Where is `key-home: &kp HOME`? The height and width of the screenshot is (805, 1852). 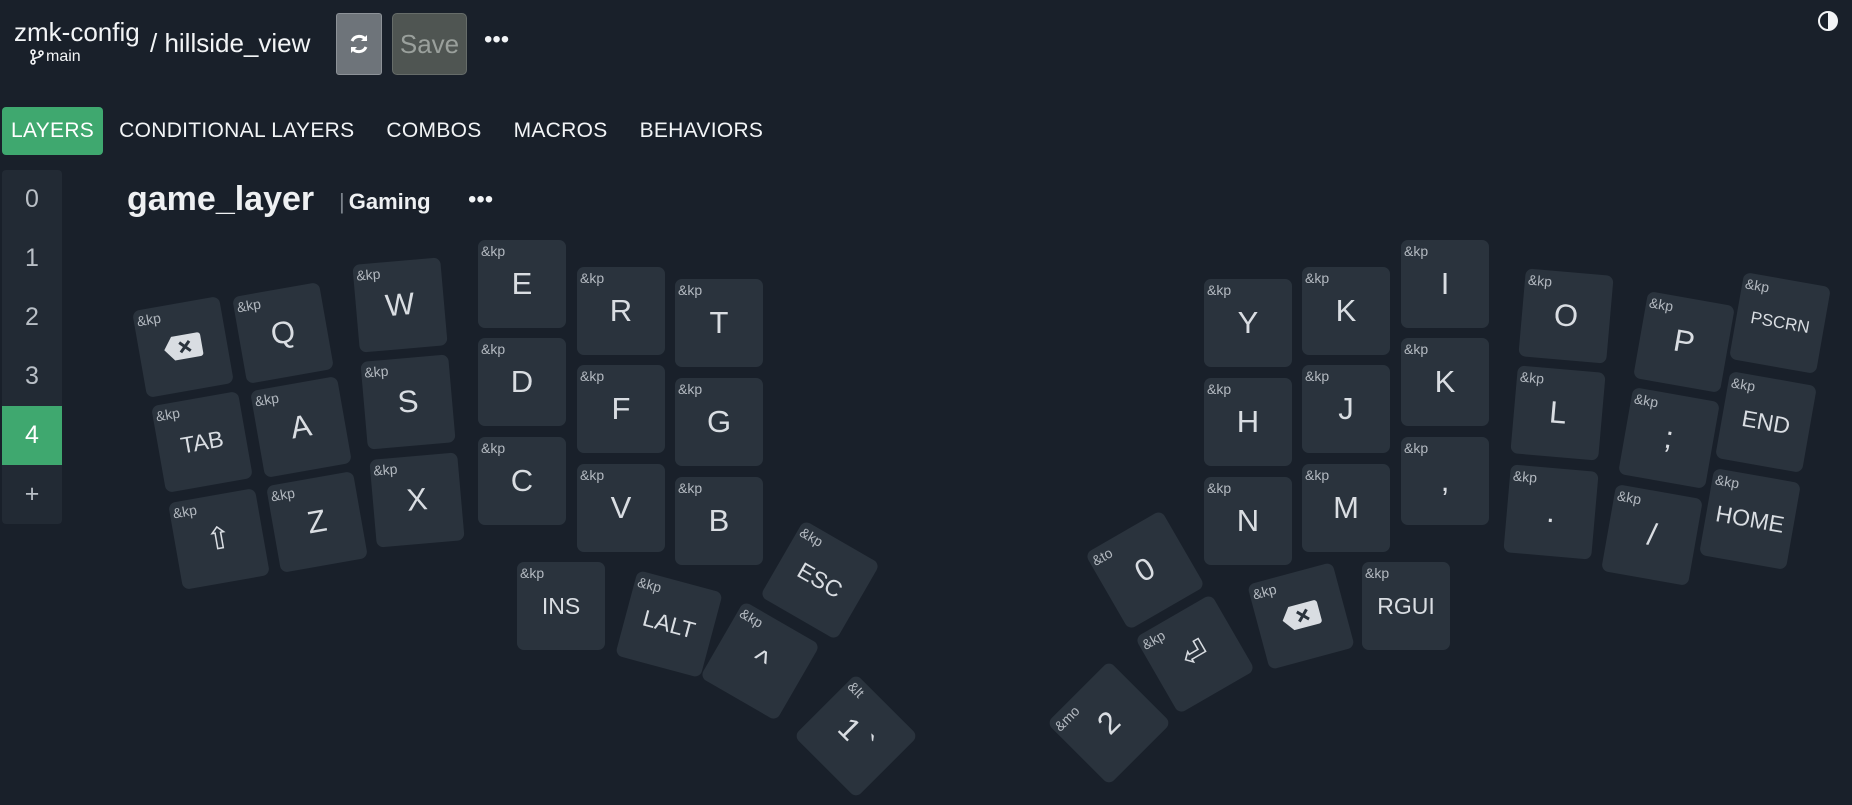 key-home: &kp HOME is located at coordinates (1750, 519).